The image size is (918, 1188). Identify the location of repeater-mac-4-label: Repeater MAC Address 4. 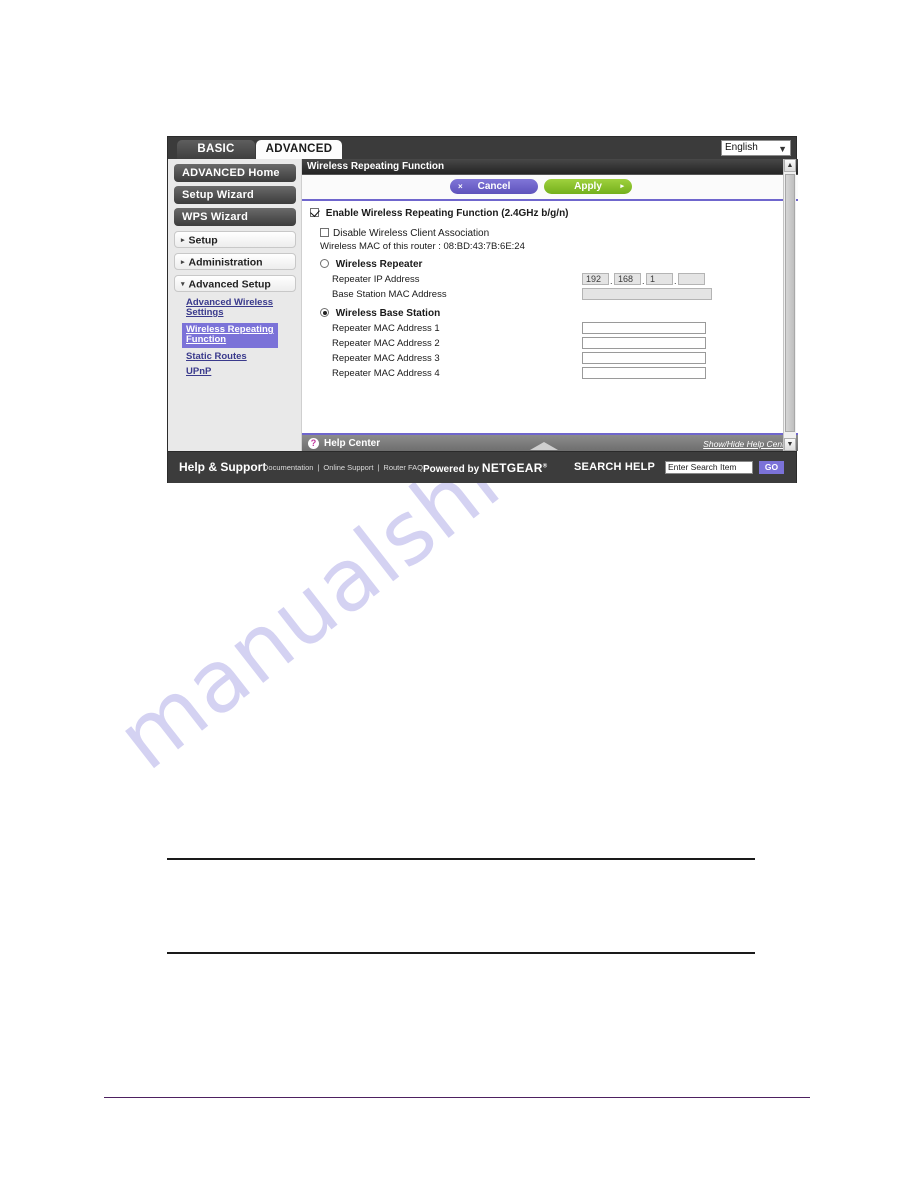
(386, 373).